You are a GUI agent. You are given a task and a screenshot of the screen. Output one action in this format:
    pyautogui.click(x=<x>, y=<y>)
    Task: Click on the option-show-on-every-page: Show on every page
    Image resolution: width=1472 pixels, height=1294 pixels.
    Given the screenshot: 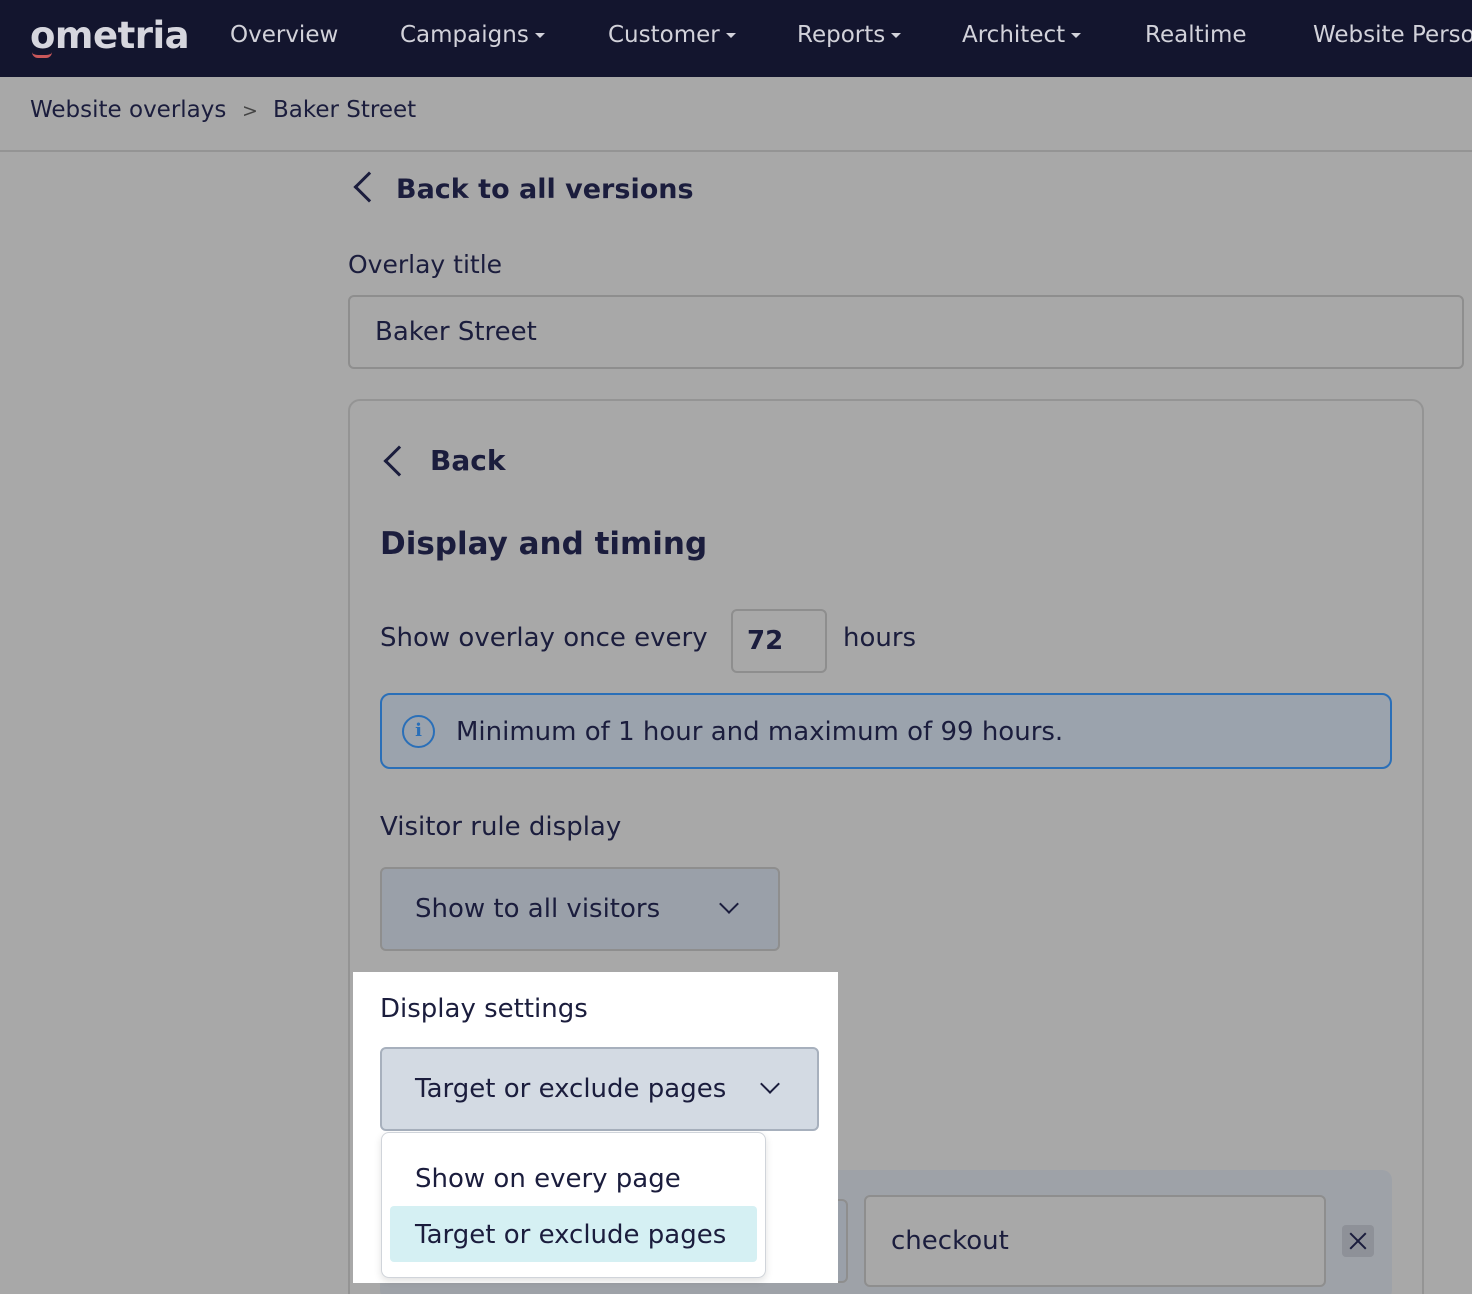 What is the action you would take?
    pyautogui.click(x=573, y=1178)
    